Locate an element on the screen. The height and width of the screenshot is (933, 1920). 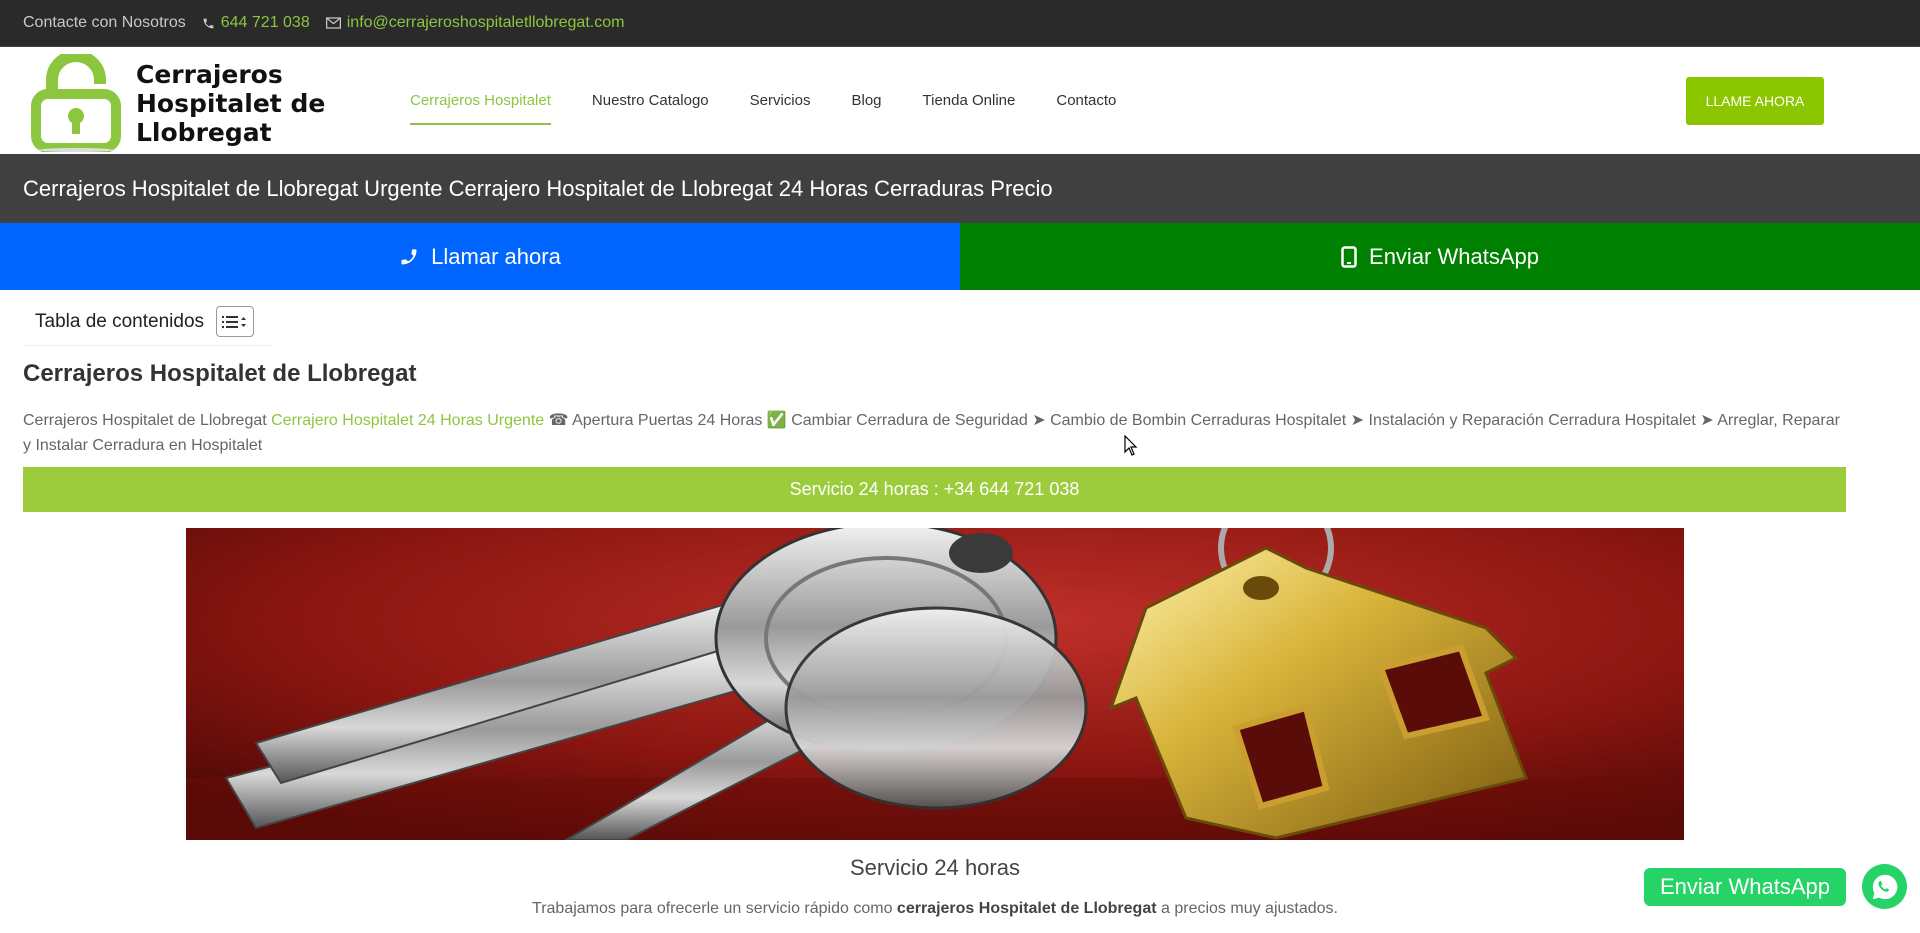
floating-whatsapp-button: Enviar WhatsApp is located at coordinates (1745, 887).